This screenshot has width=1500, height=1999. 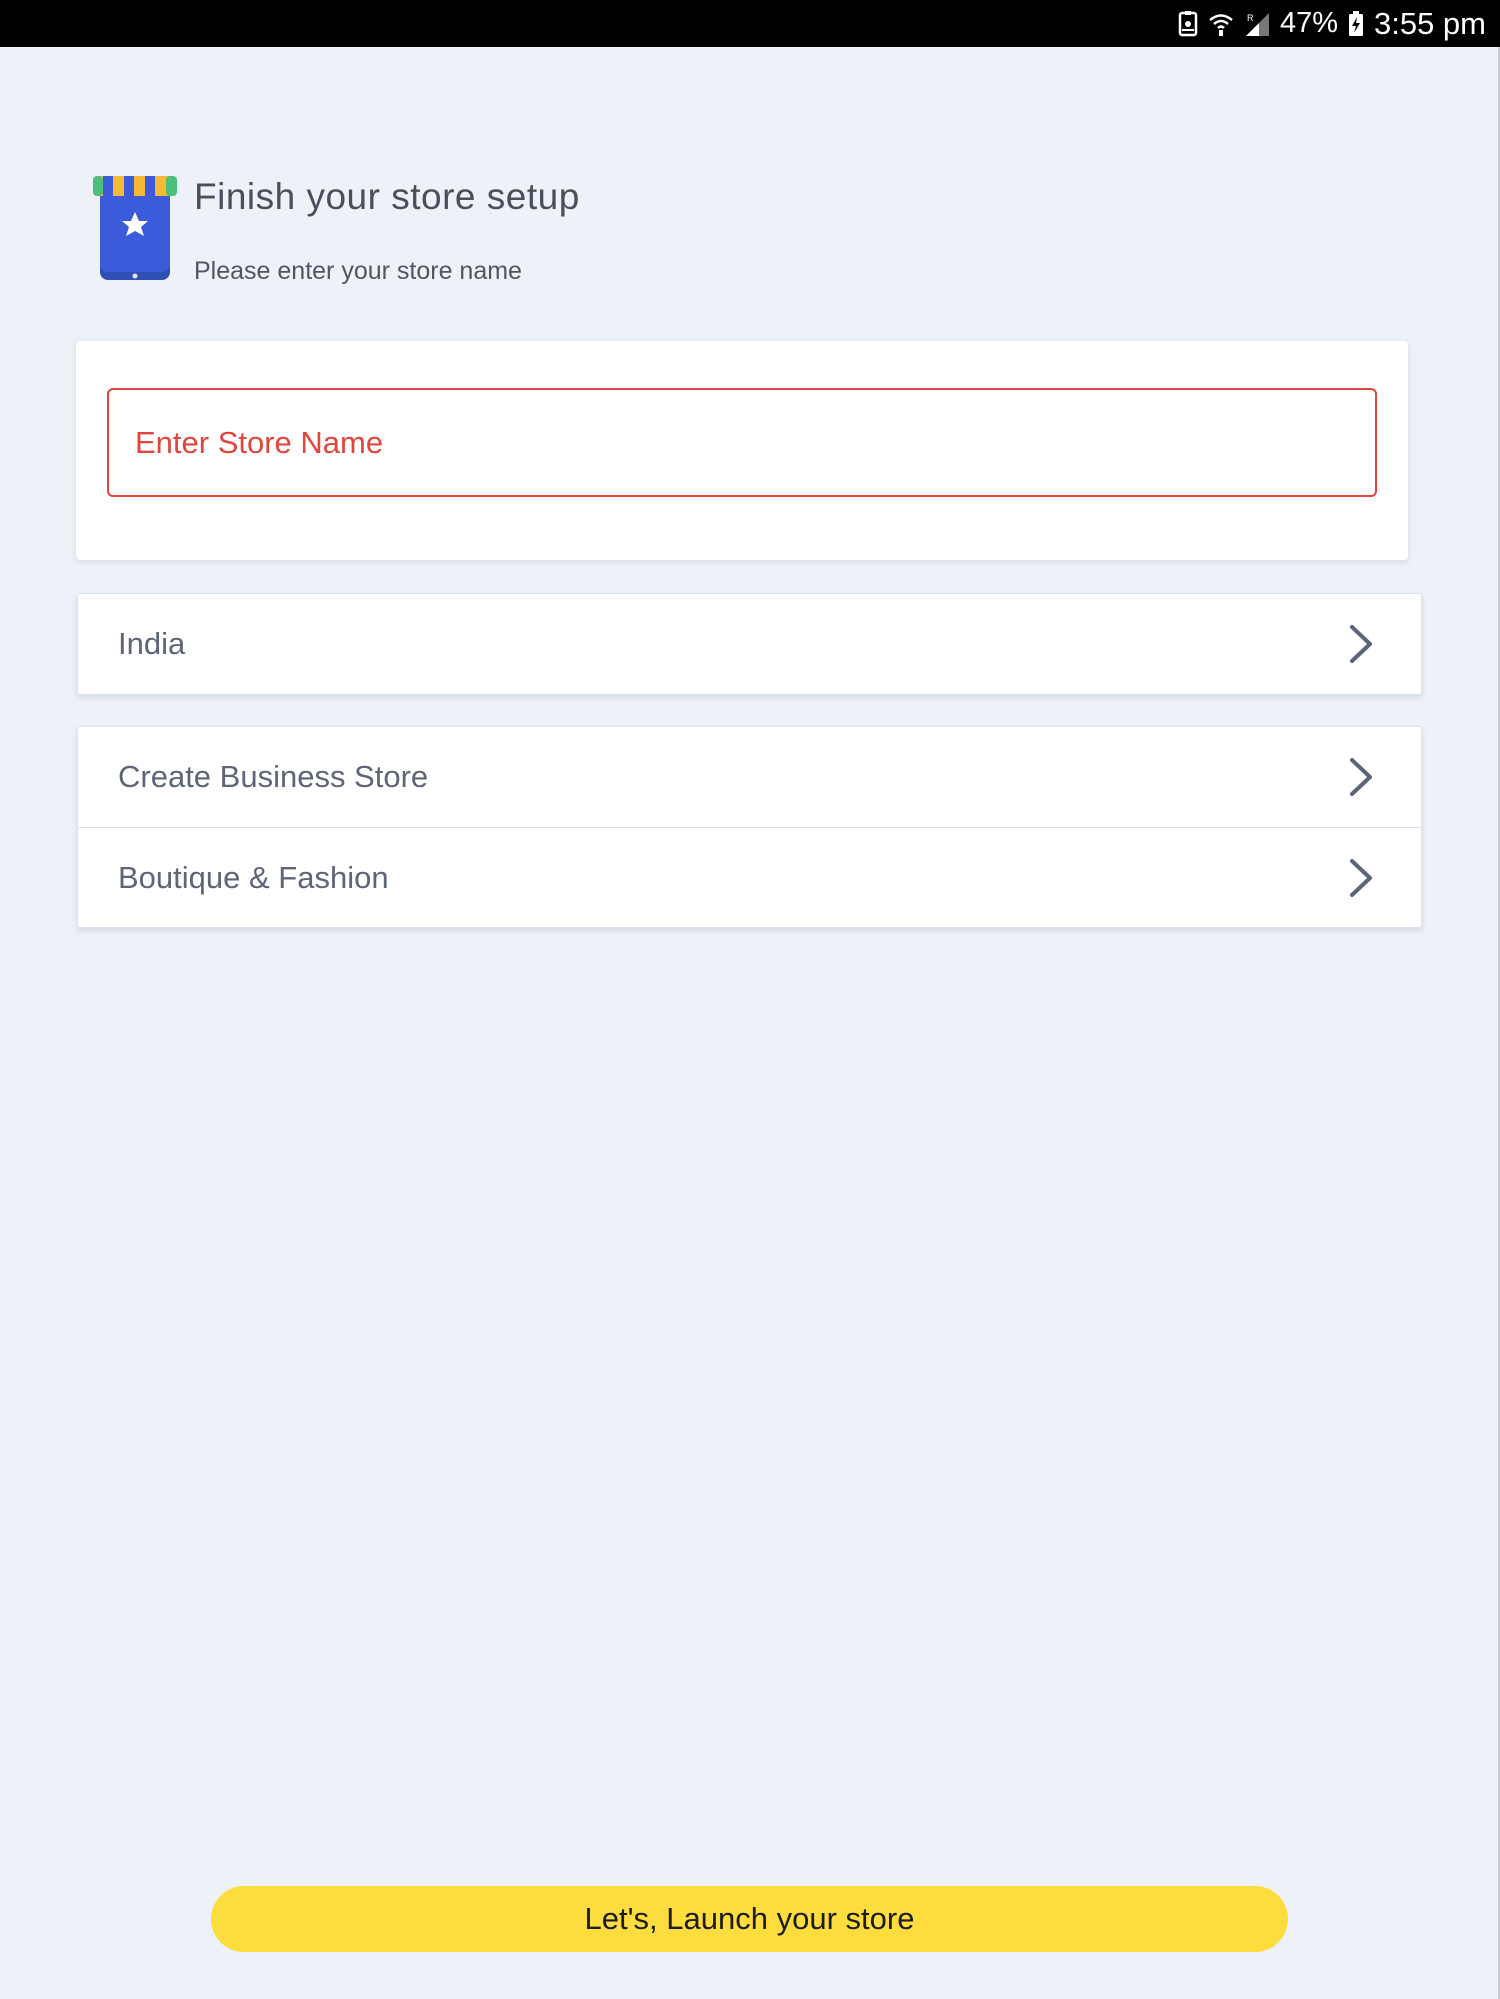 What do you see at coordinates (1250, 18) in the screenshot?
I see `svg-text: R` at bounding box center [1250, 18].